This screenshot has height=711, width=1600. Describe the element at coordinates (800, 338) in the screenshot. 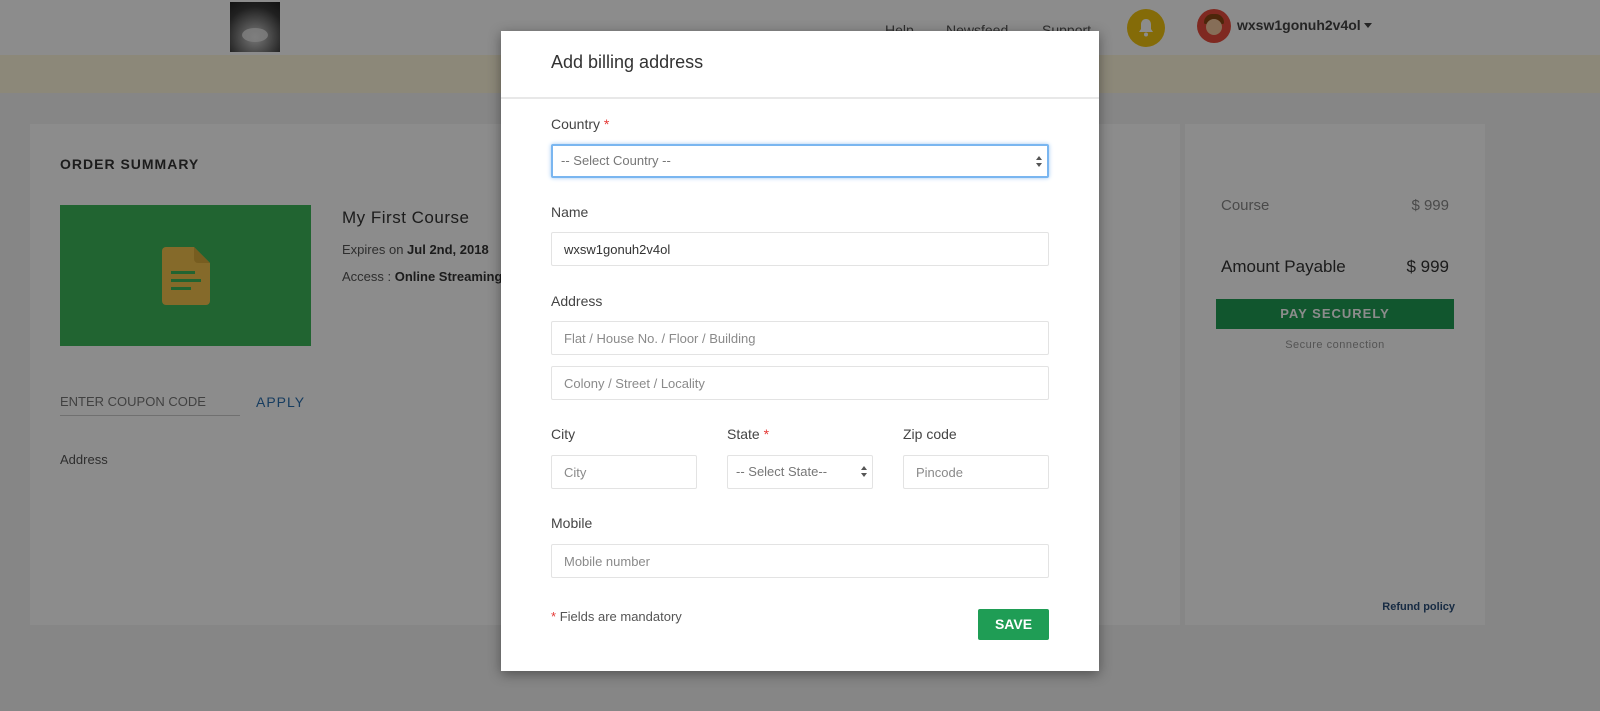

I see `address-line1-input` at that location.